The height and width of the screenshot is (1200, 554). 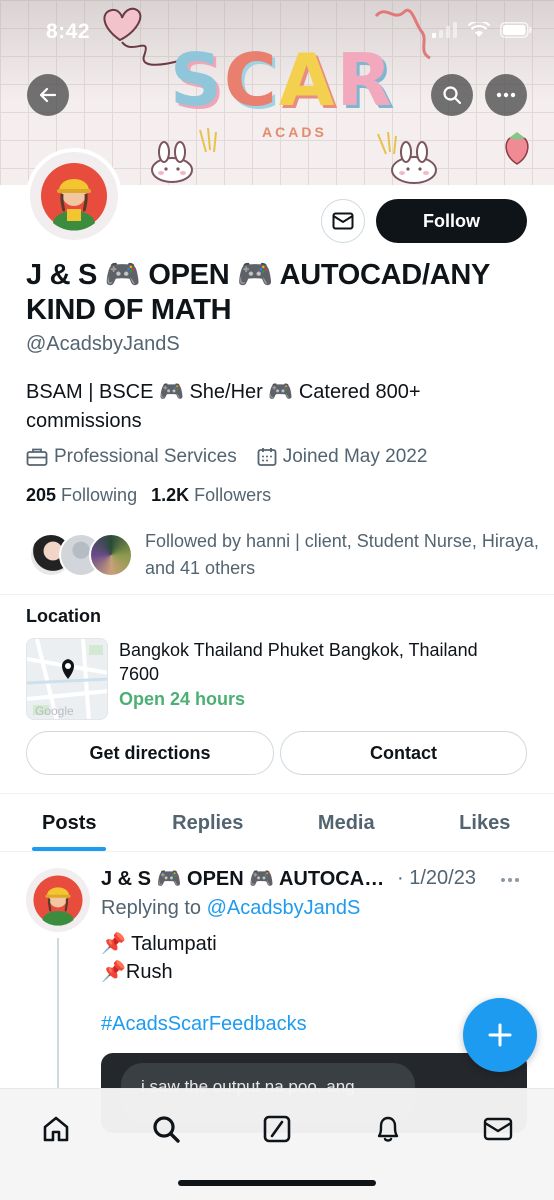 I want to click on grok-icon, so click(x=277, y=1129).